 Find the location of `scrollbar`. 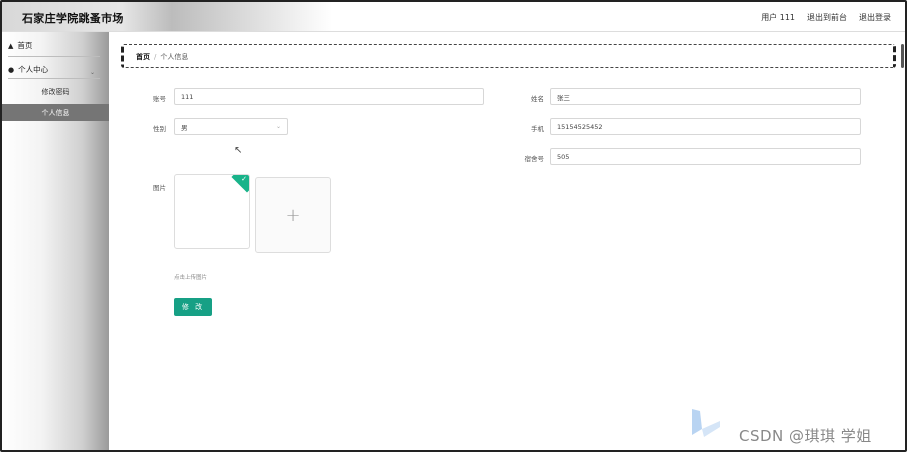

scrollbar is located at coordinates (902, 56).